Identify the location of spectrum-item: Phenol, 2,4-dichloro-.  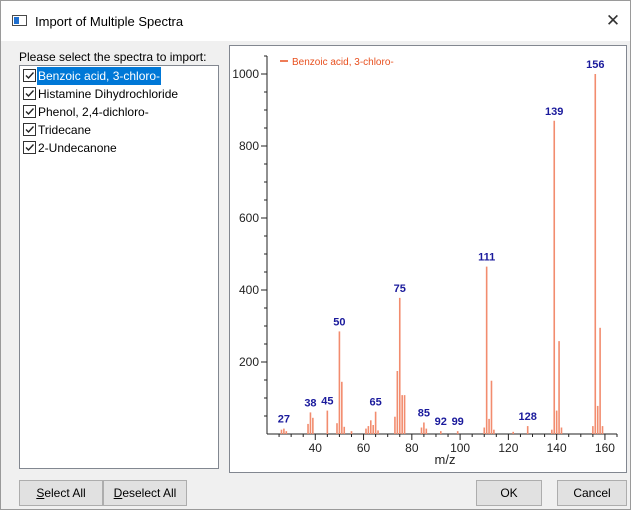
(119, 112).